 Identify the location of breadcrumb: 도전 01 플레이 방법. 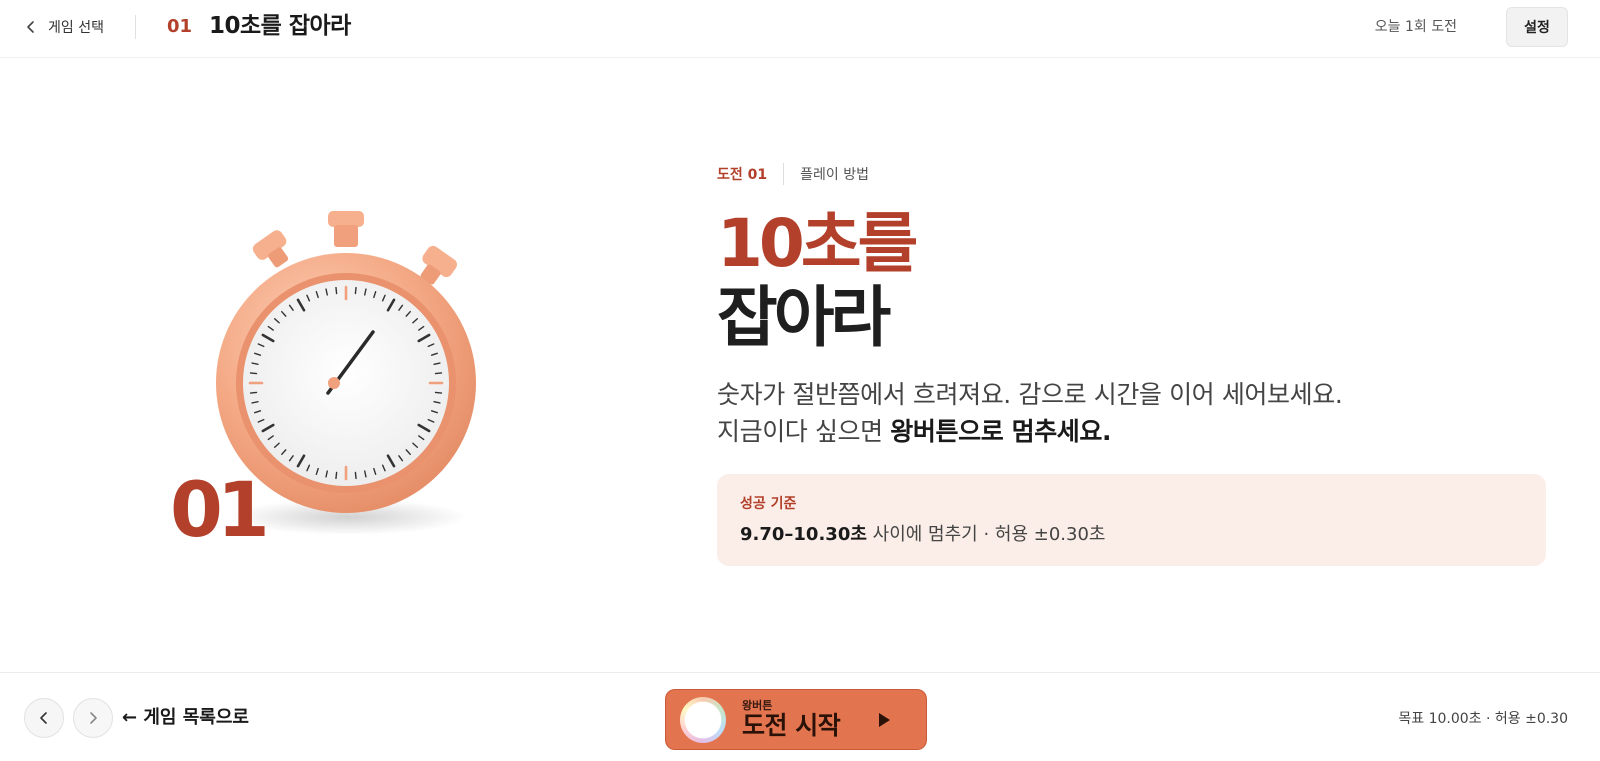
(793, 174).